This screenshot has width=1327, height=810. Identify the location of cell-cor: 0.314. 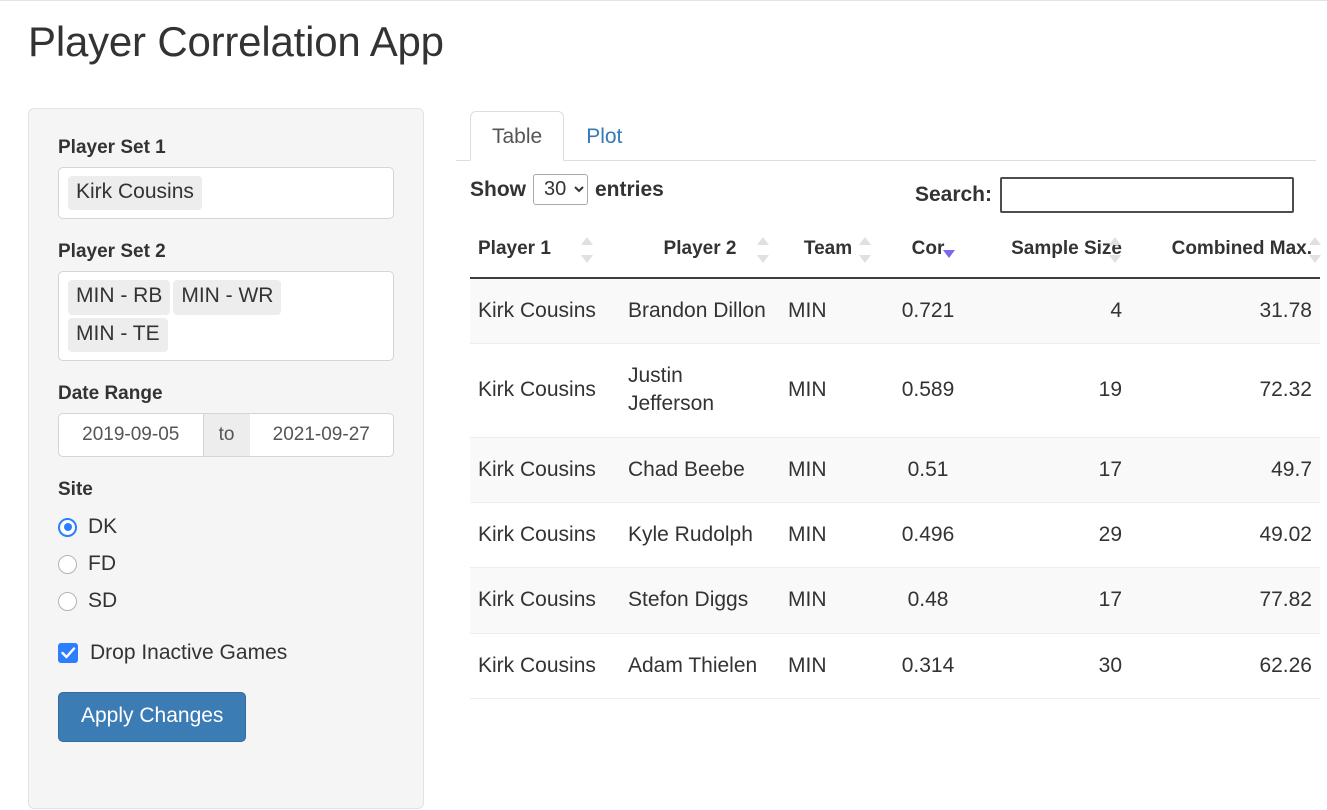
(928, 666).